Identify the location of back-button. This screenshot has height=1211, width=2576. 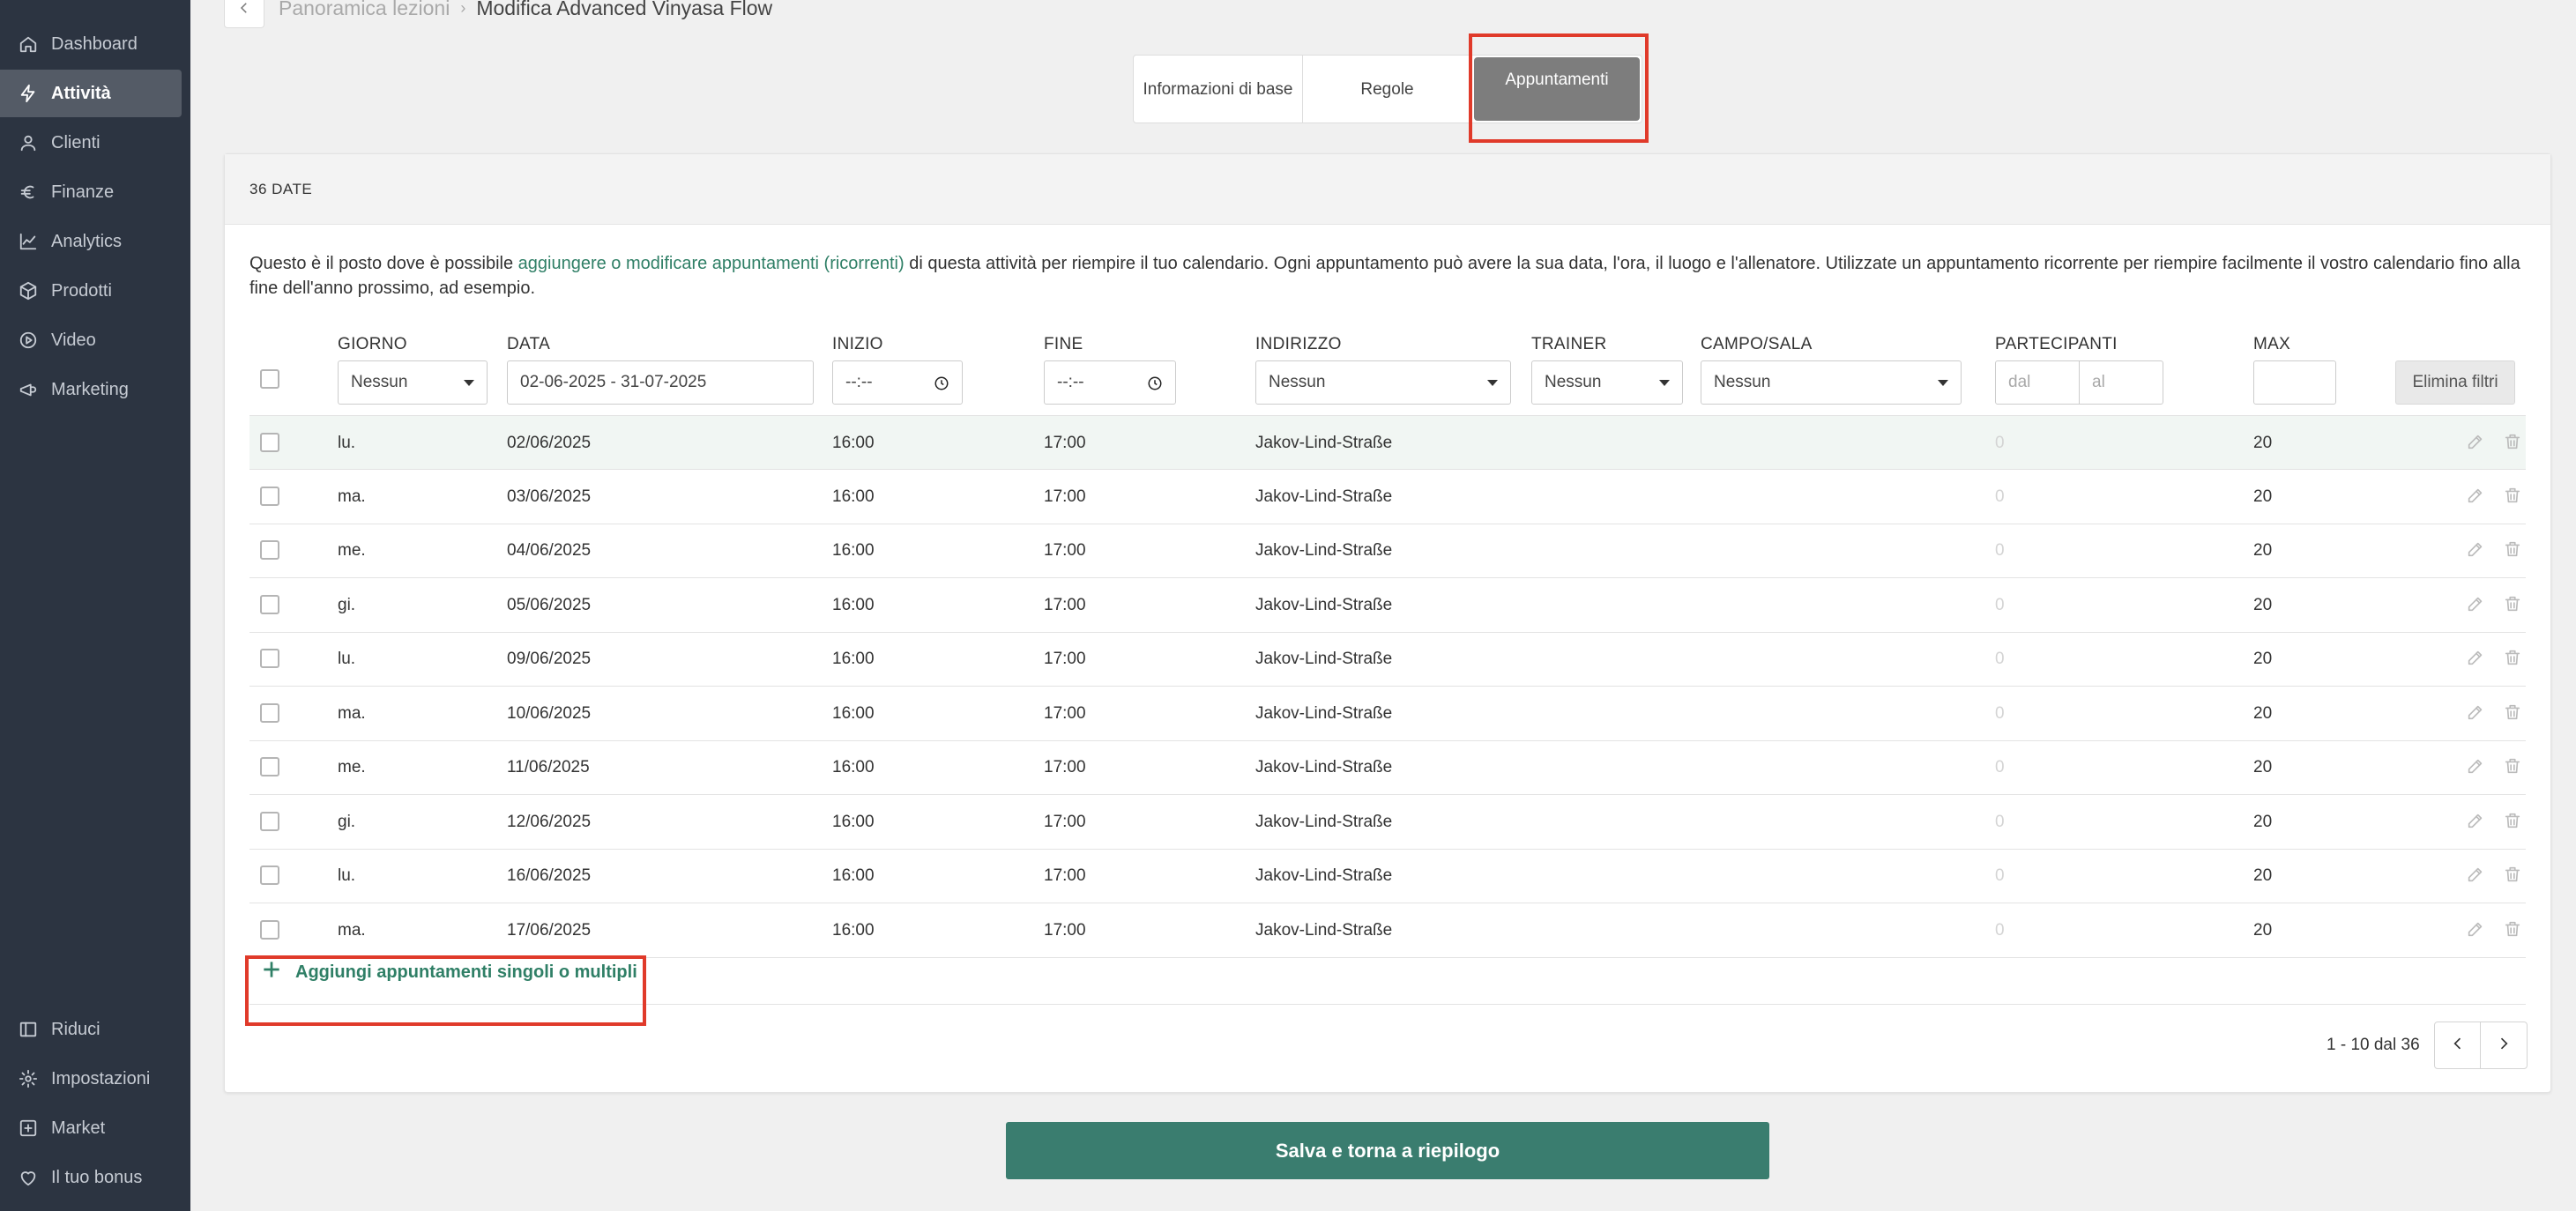
(244, 14).